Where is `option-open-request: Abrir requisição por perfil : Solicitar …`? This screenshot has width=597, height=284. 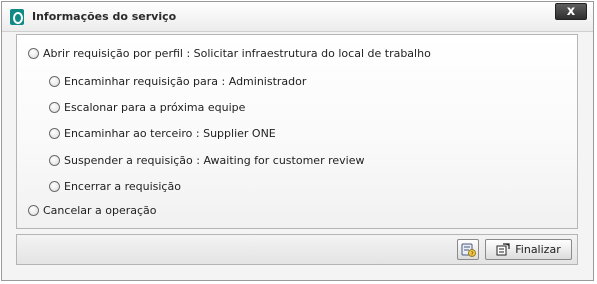 option-open-request: Abrir requisição por perfil : Solicitar … is located at coordinates (229, 53).